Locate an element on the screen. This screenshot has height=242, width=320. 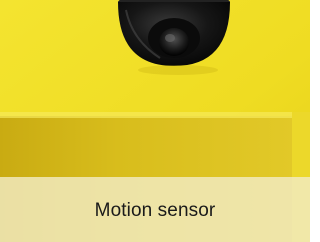
caption-label: Motion sensor is located at coordinates (155, 210).